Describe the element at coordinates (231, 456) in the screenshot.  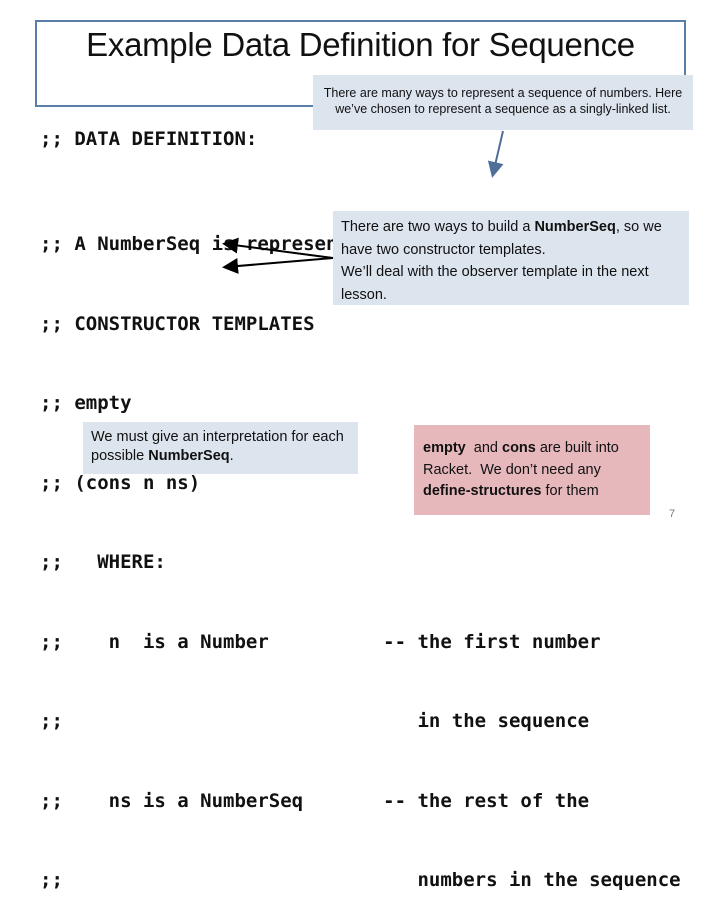
I see `callout-text: .` at that location.